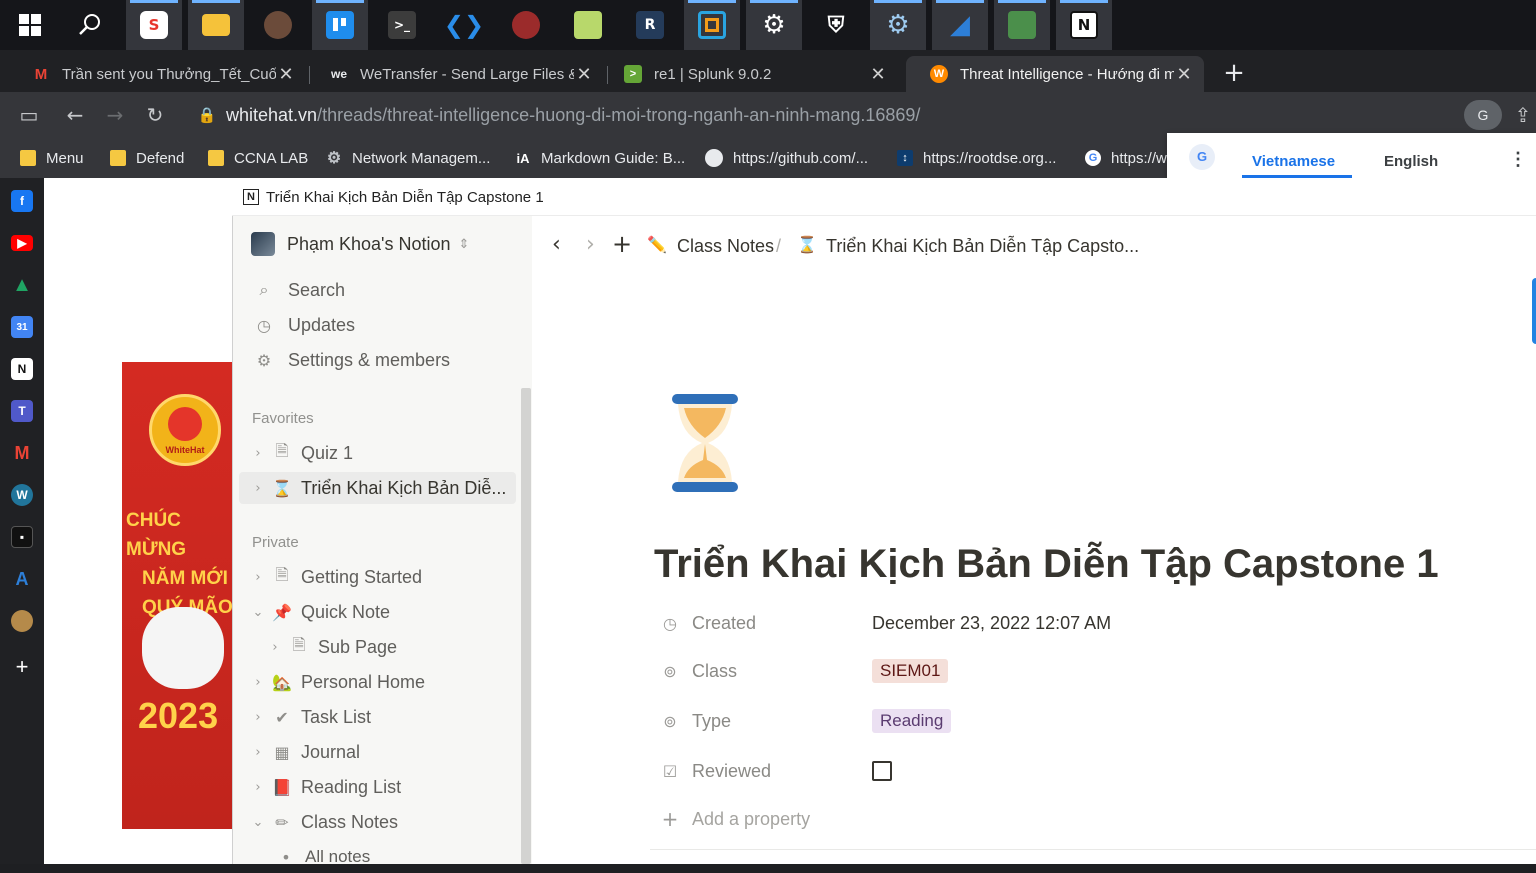 Image resolution: width=1536 pixels, height=873 pixels. Describe the element at coordinates (22, 411) in the screenshot. I see `teams-icon: T` at that location.